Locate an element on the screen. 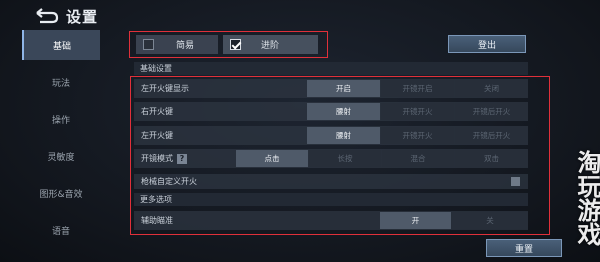 This screenshot has width=600, height=262. more-options-header: 更多选项 is located at coordinates (331, 199).